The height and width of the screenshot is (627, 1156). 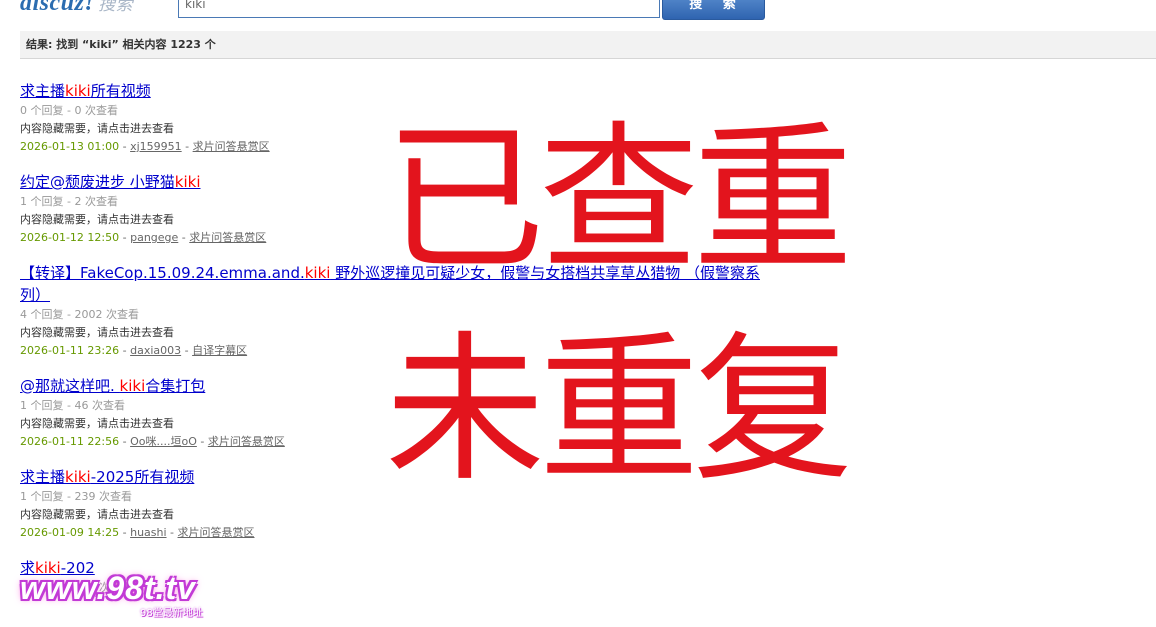 What do you see at coordinates (156, 146) in the screenshot?
I see `result-author-link: xj159951` at bounding box center [156, 146].